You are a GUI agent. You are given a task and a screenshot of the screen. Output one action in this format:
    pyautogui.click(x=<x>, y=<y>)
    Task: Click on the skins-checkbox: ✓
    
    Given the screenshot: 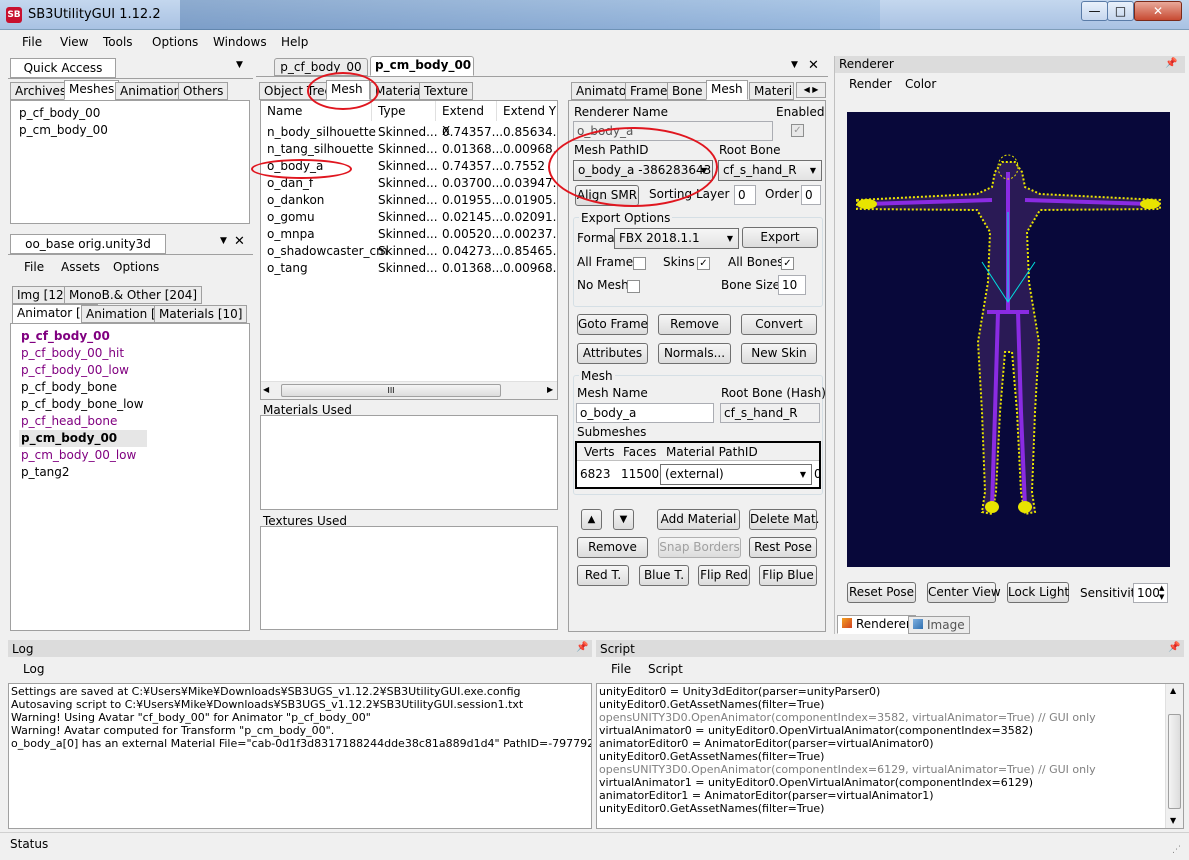 What is the action you would take?
    pyautogui.click(x=703, y=263)
    